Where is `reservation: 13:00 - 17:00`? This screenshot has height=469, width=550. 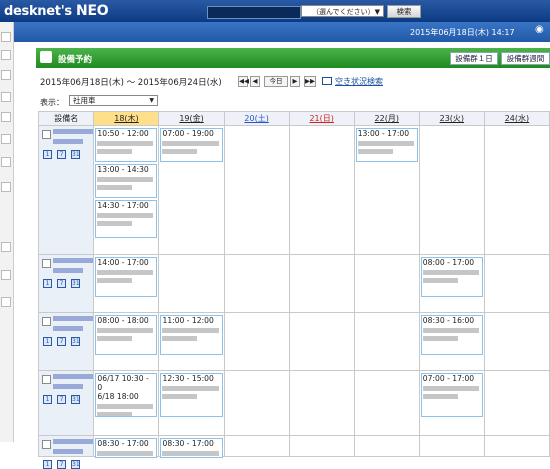 reservation: 13:00 - 17:00 is located at coordinates (386, 145).